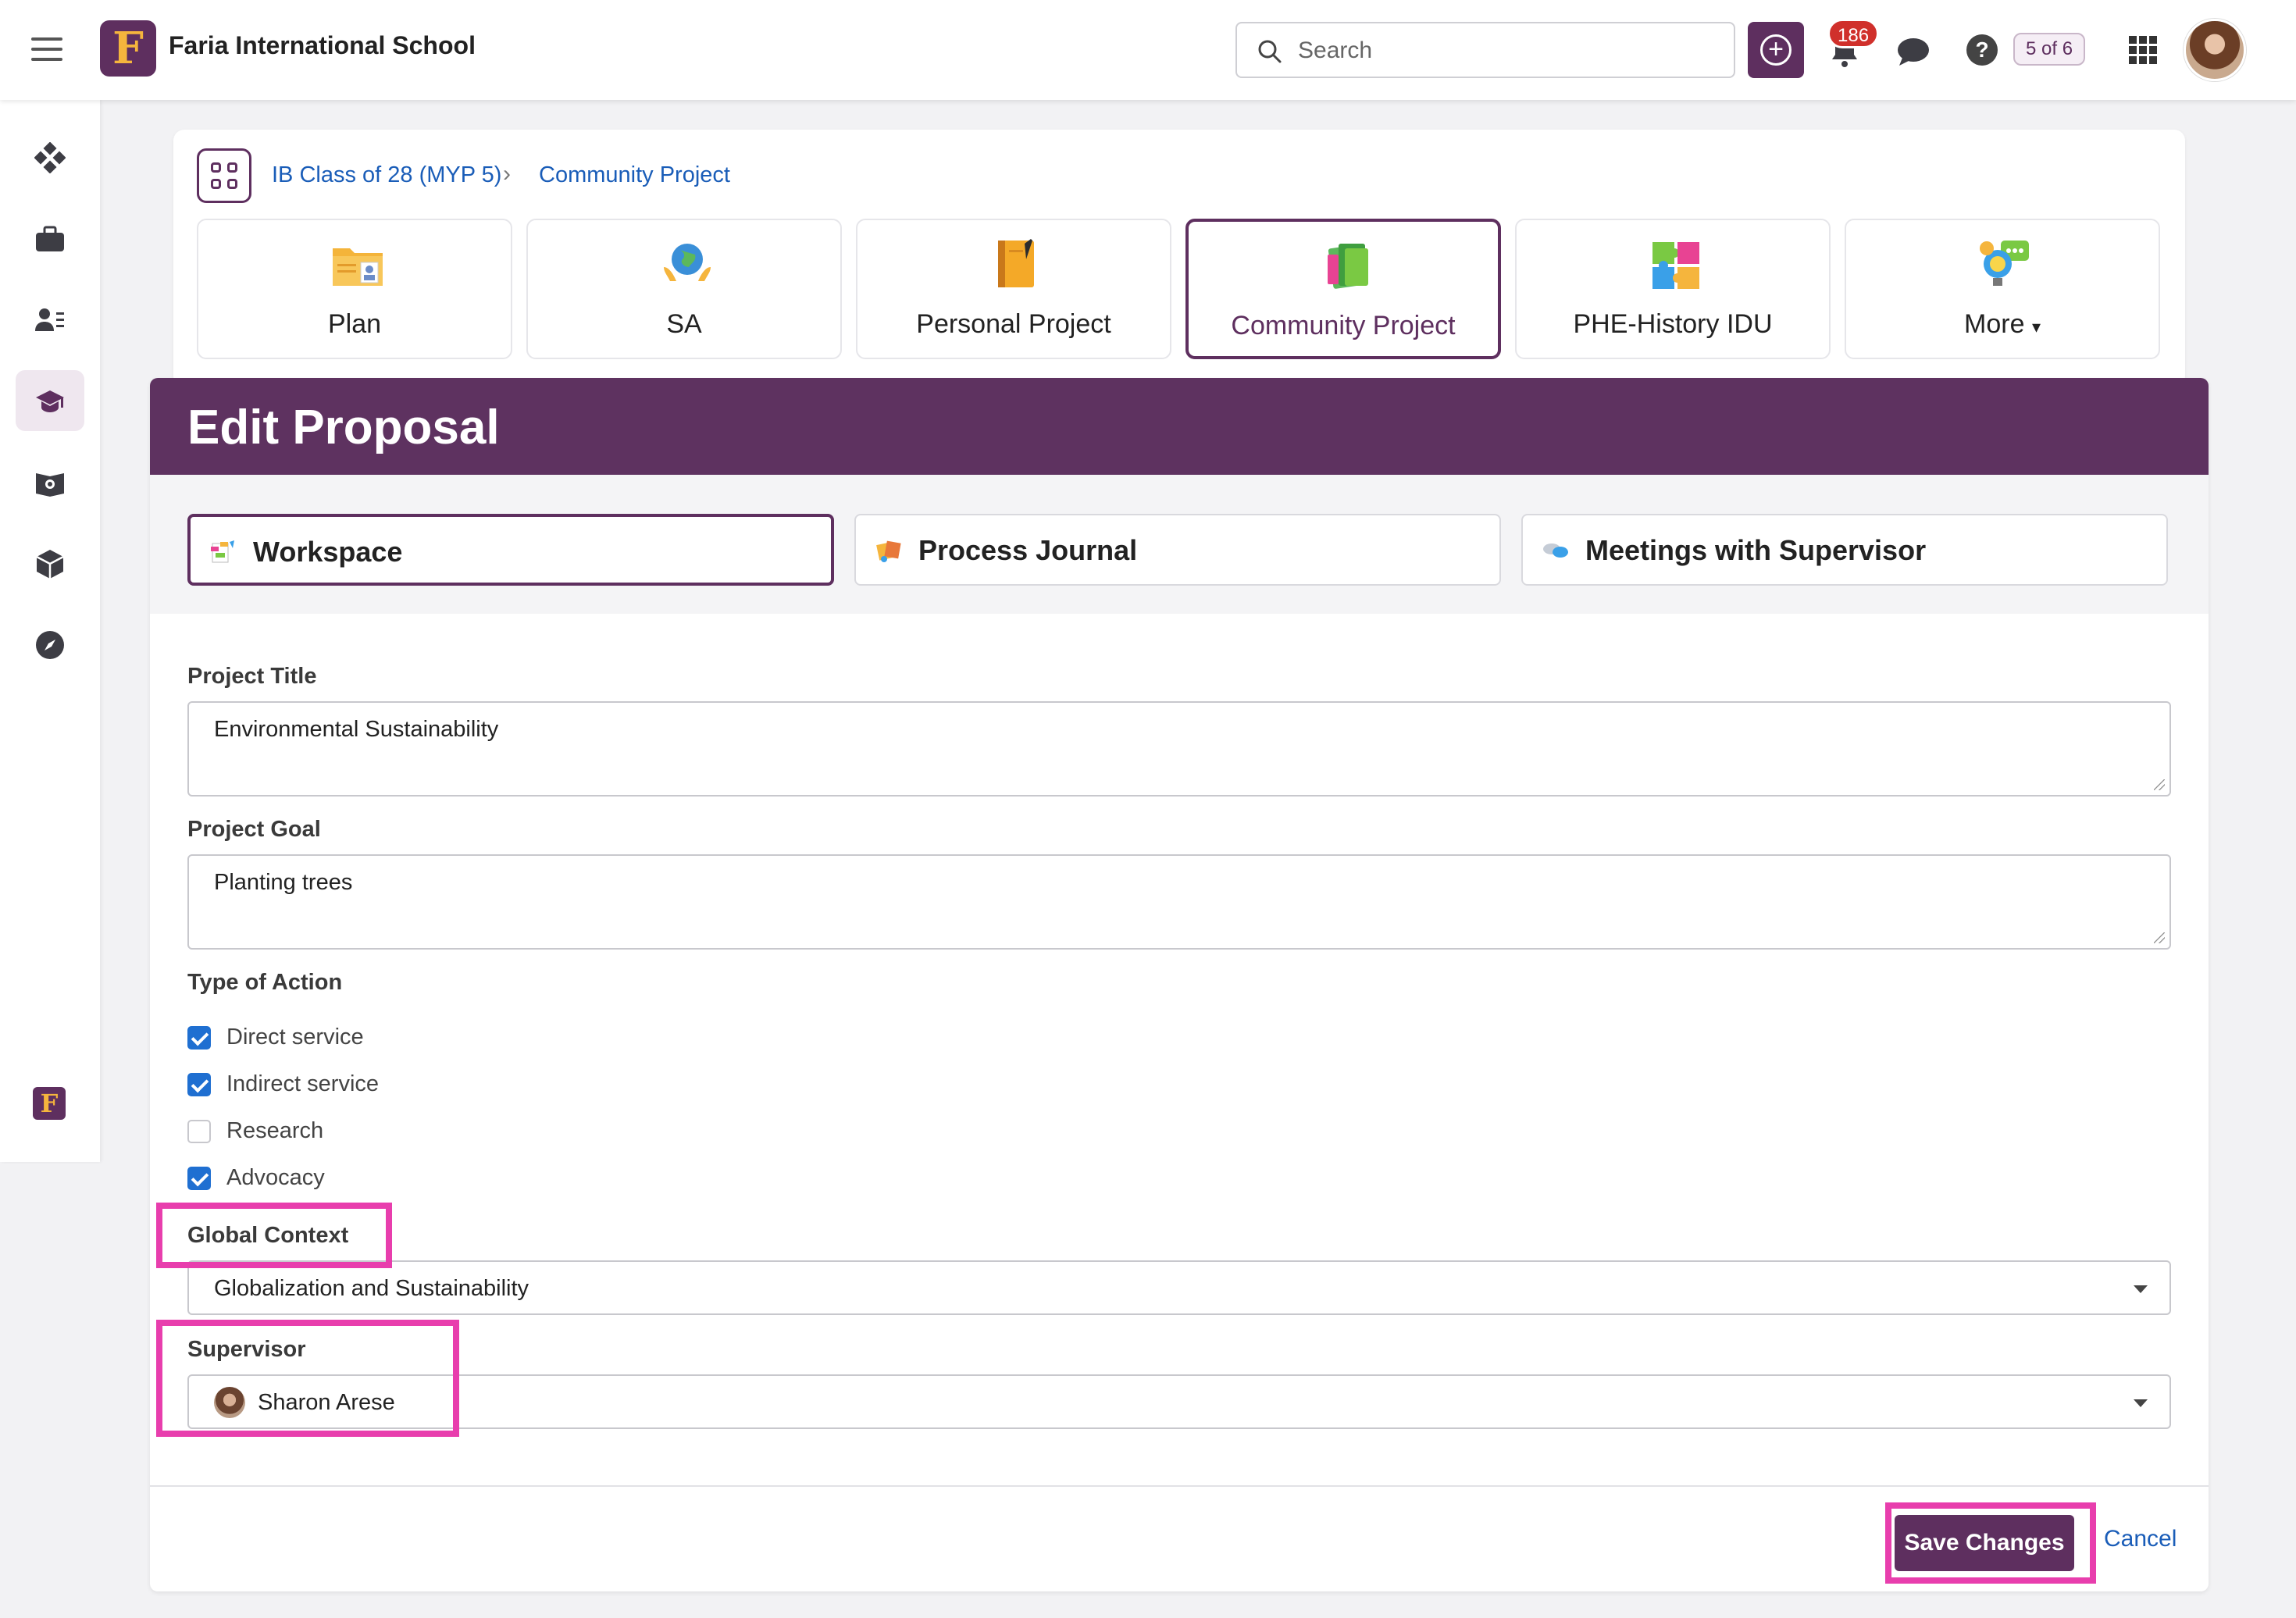 The width and height of the screenshot is (2296, 1618). I want to click on sidebar-item-resources, so click(50, 563).